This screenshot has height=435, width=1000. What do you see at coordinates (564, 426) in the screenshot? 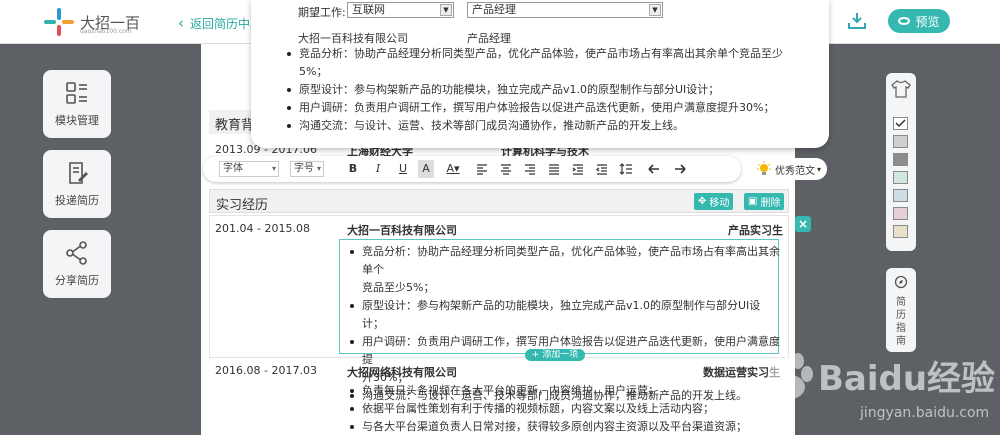
I see `list-item: 与各大平台渠道负责人日常对接，获得较多原创内容主资源以及平台渠道资源；` at bounding box center [564, 426].